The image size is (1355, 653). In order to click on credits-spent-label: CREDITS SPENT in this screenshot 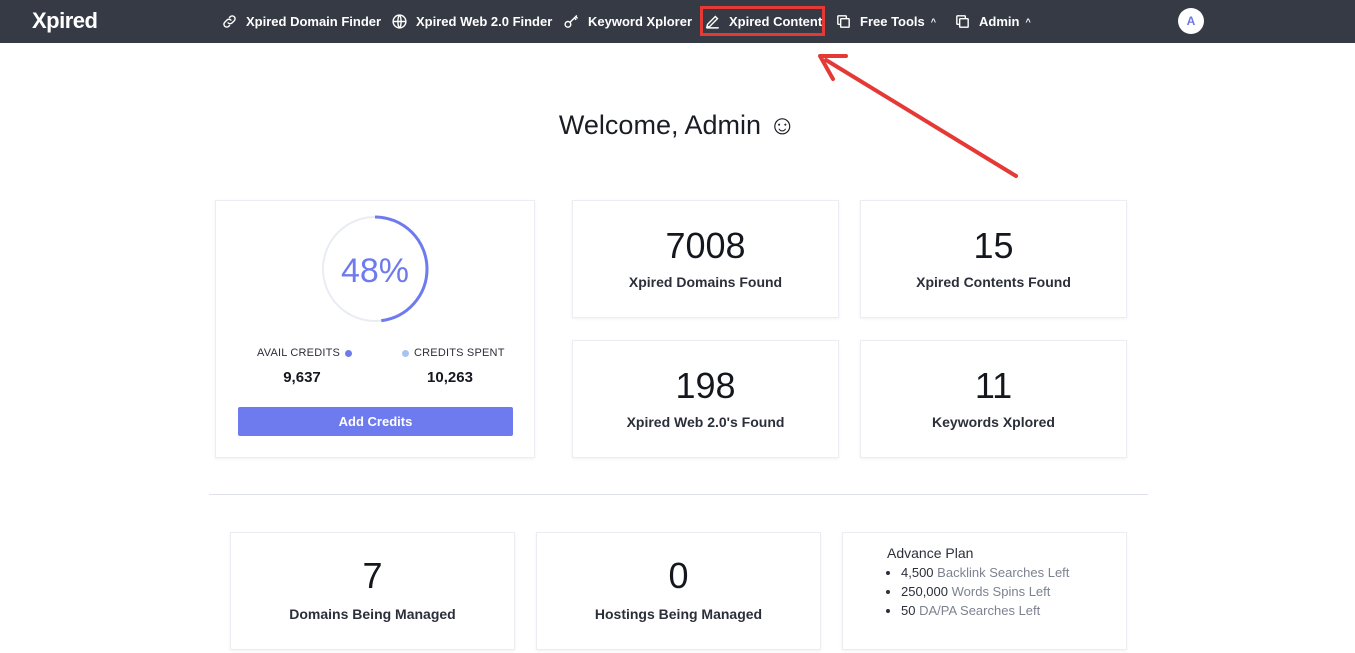, I will do `click(459, 353)`.